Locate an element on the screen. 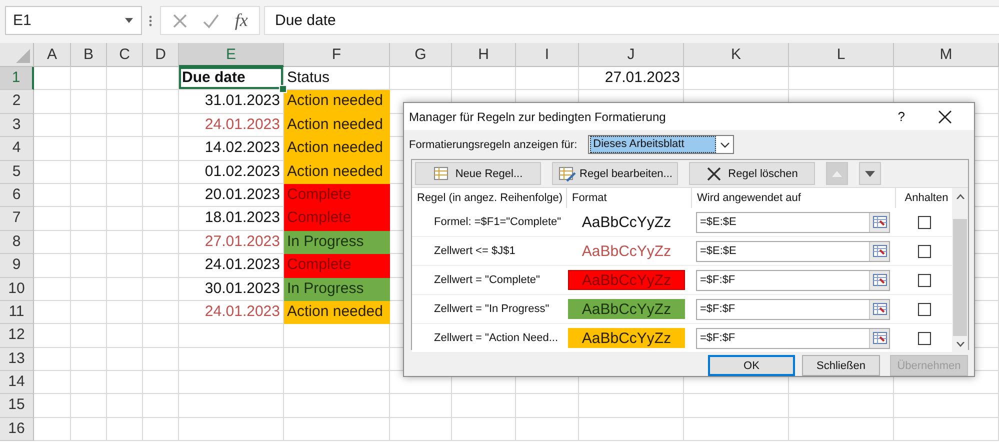 This screenshot has width=999, height=442. rule-row: Formel: =$F1="Complete" AaBbCcYyZz =$E:$E is located at coordinates (682, 222).